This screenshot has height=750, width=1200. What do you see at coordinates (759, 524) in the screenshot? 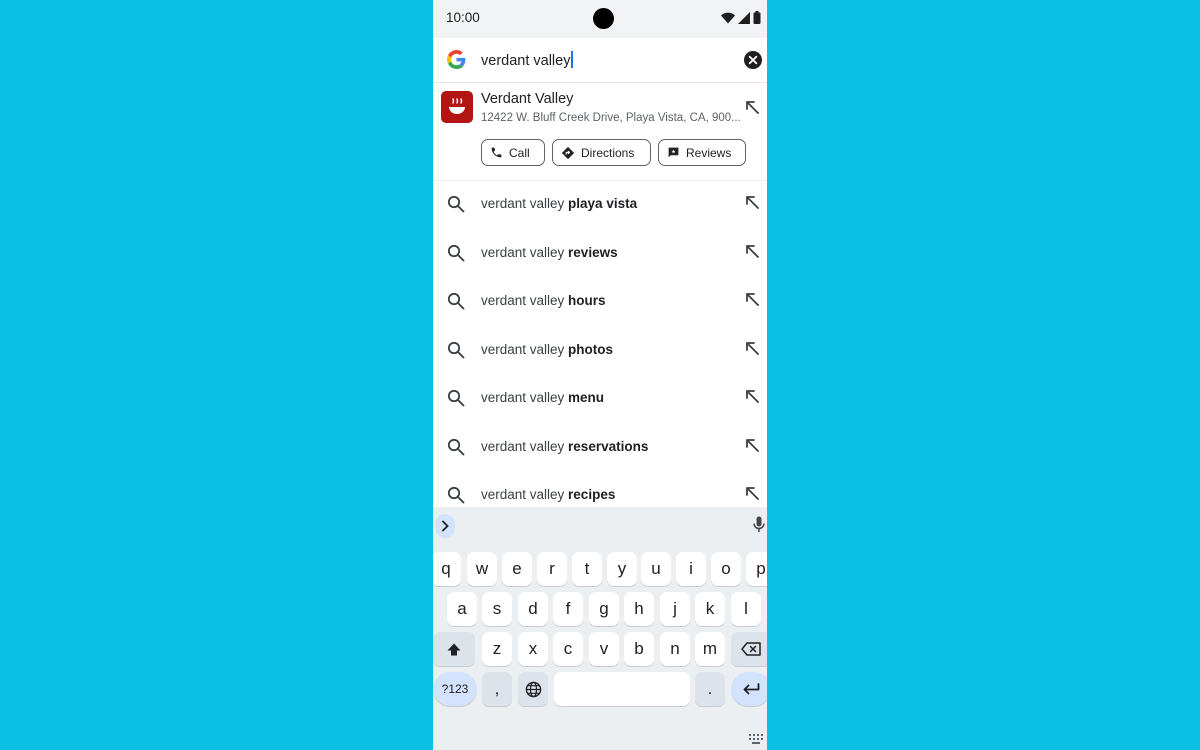
I see `microphone-icon` at bounding box center [759, 524].